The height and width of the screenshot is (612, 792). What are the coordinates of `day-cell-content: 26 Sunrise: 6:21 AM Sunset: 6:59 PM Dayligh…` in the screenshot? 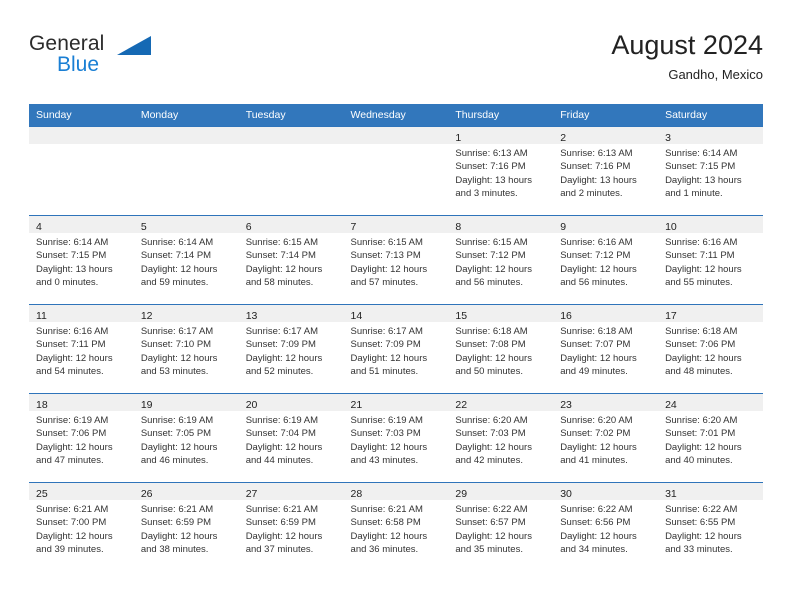 It's located at (186, 527).